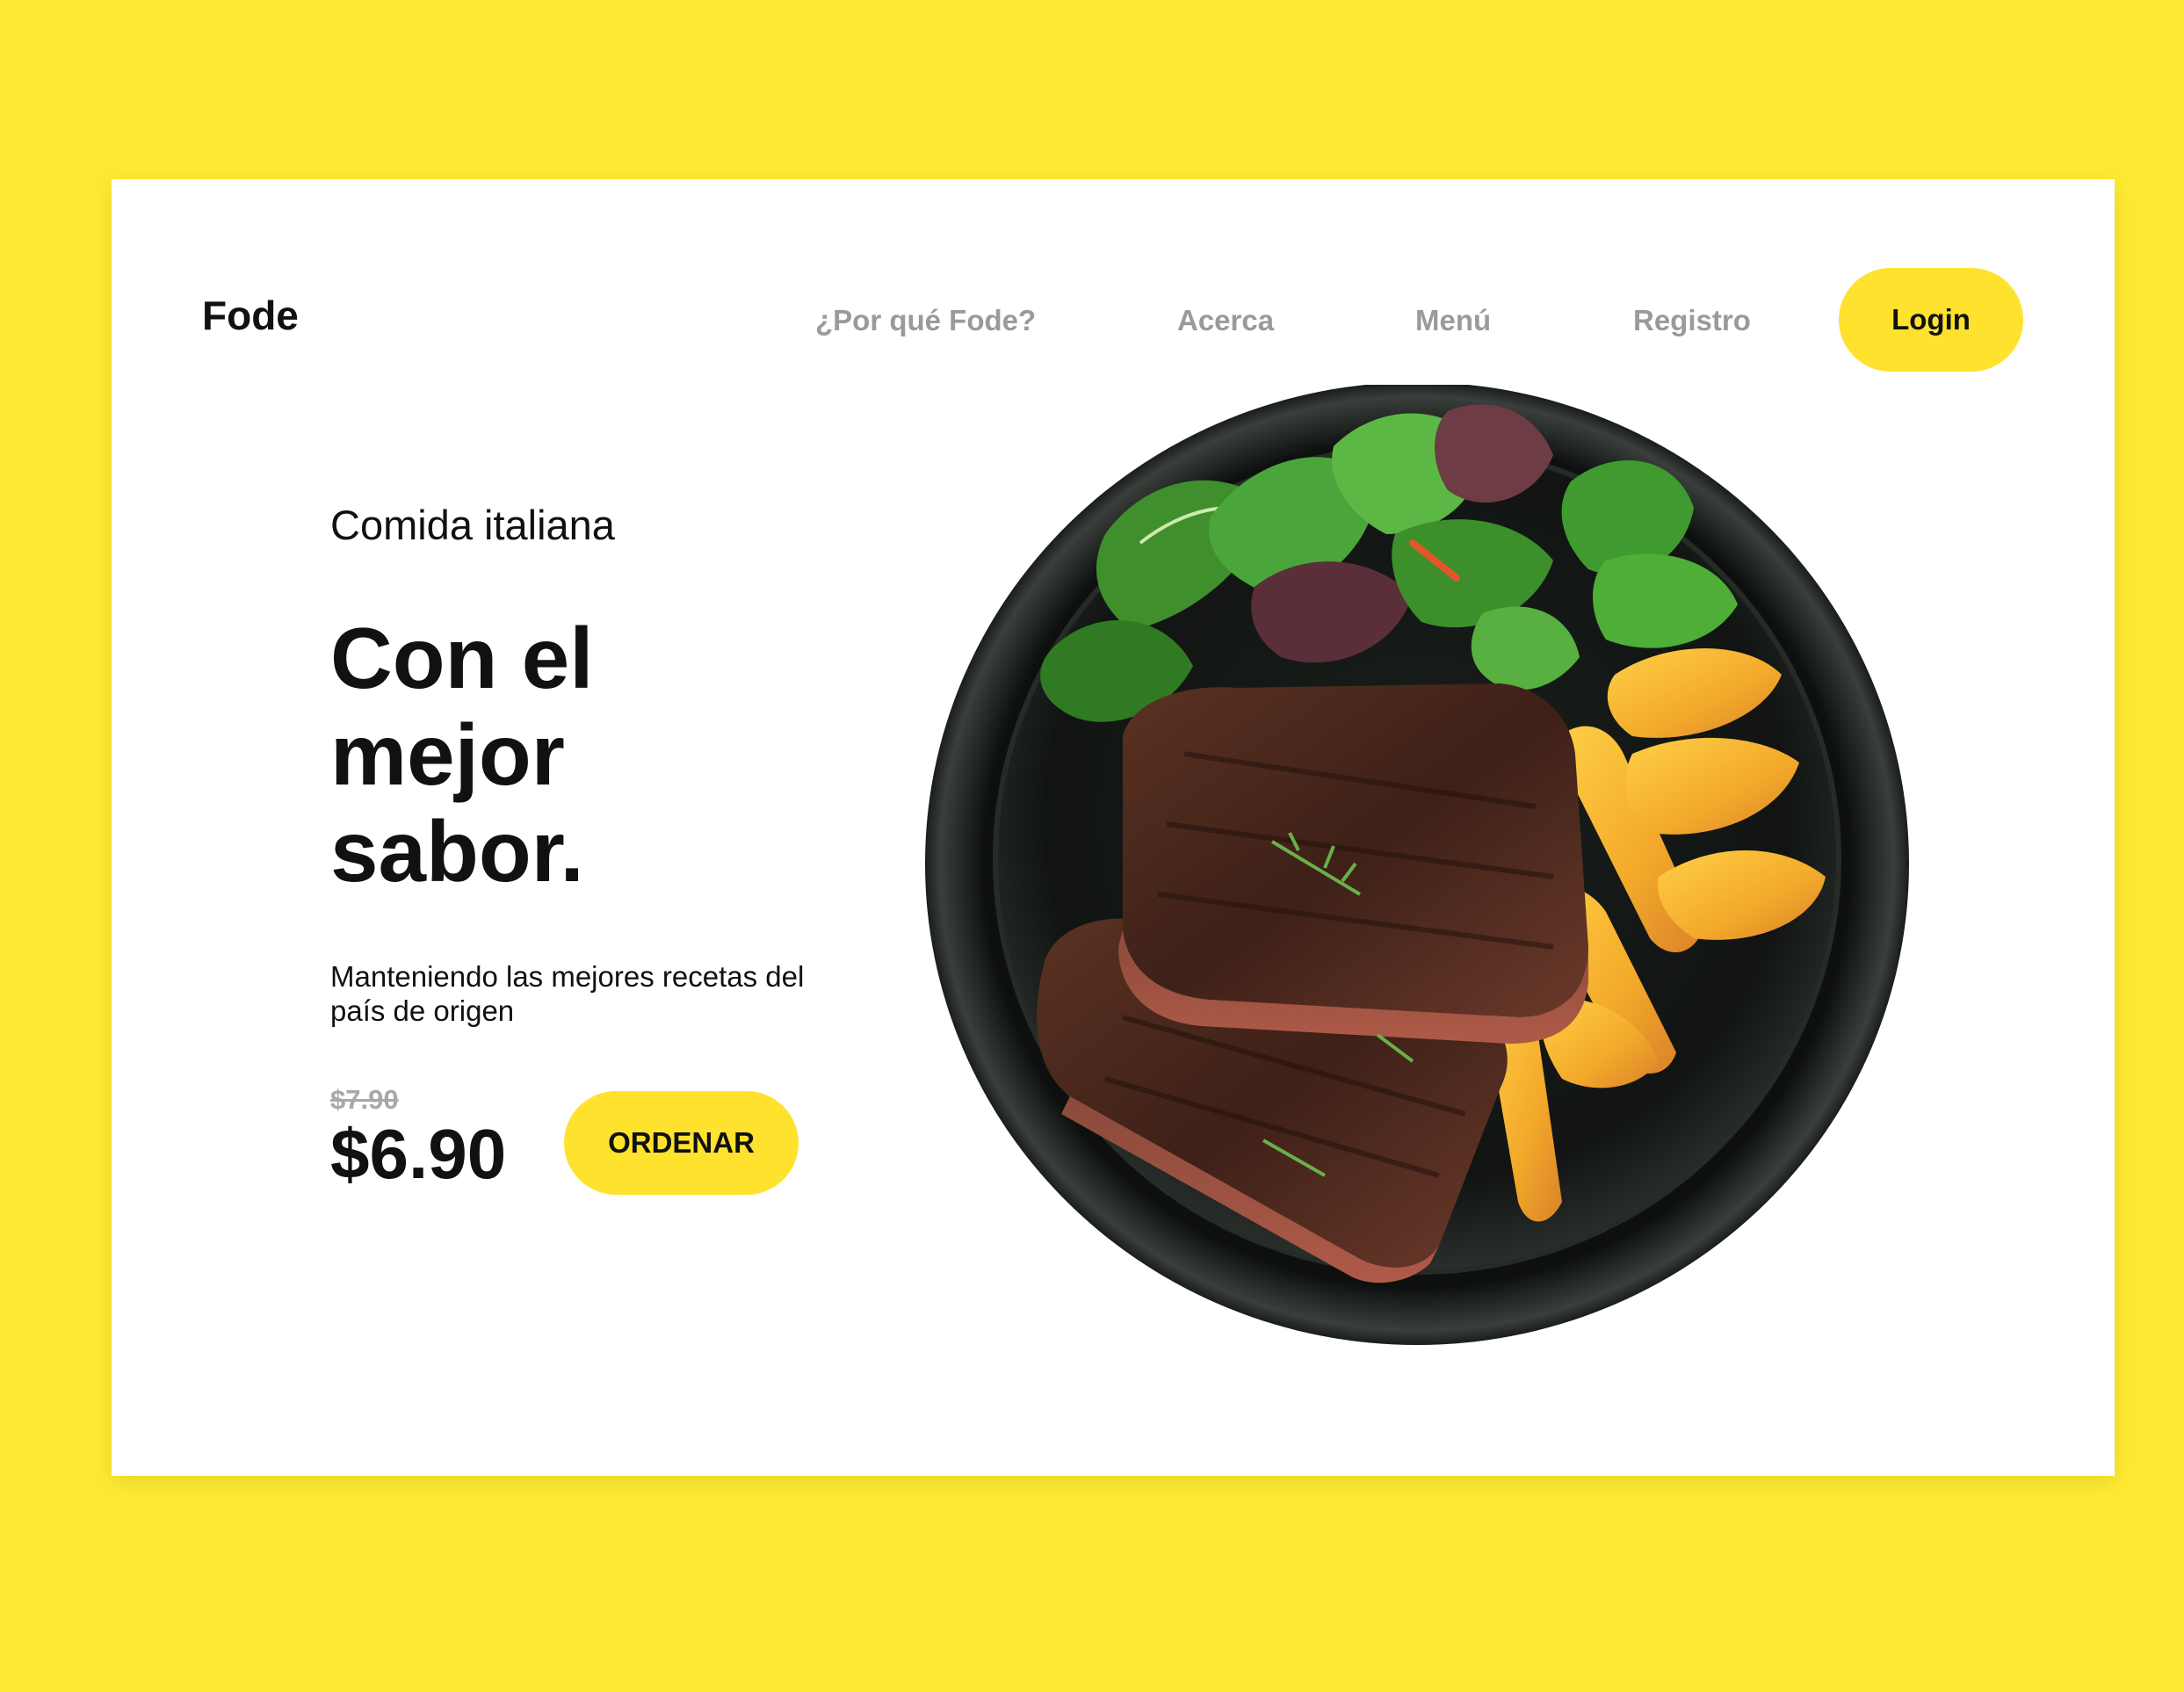  I want to click on headline-line-1: Con el, so click(462, 658).